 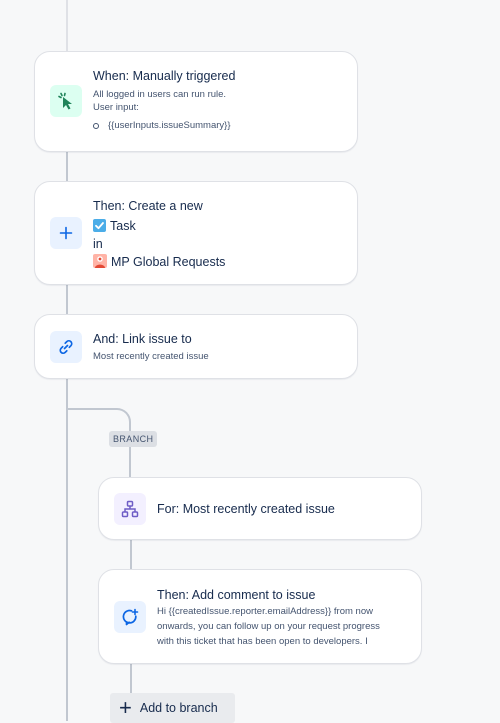 What do you see at coordinates (142, 339) in the screenshot?
I see `link-title: And: Link issue to` at bounding box center [142, 339].